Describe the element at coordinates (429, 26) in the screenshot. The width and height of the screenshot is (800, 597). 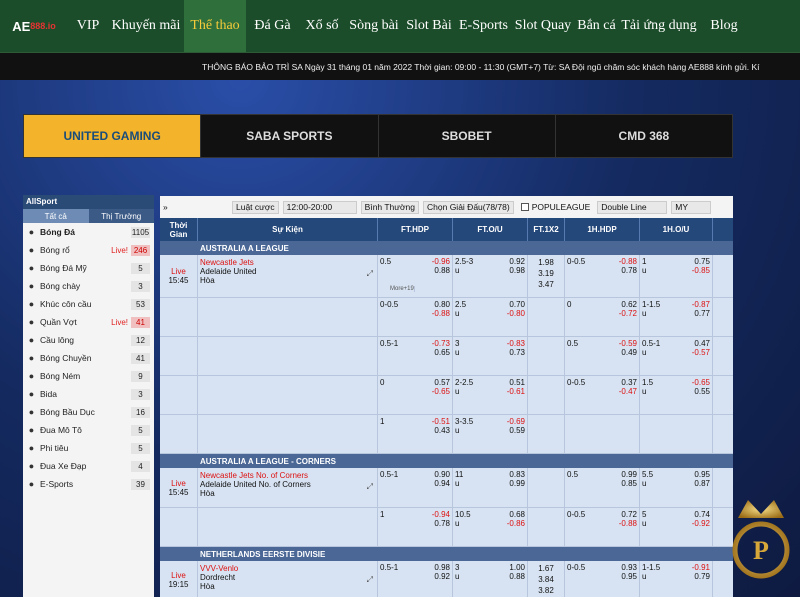
I see `nav-item-6: Slot Bài` at that location.